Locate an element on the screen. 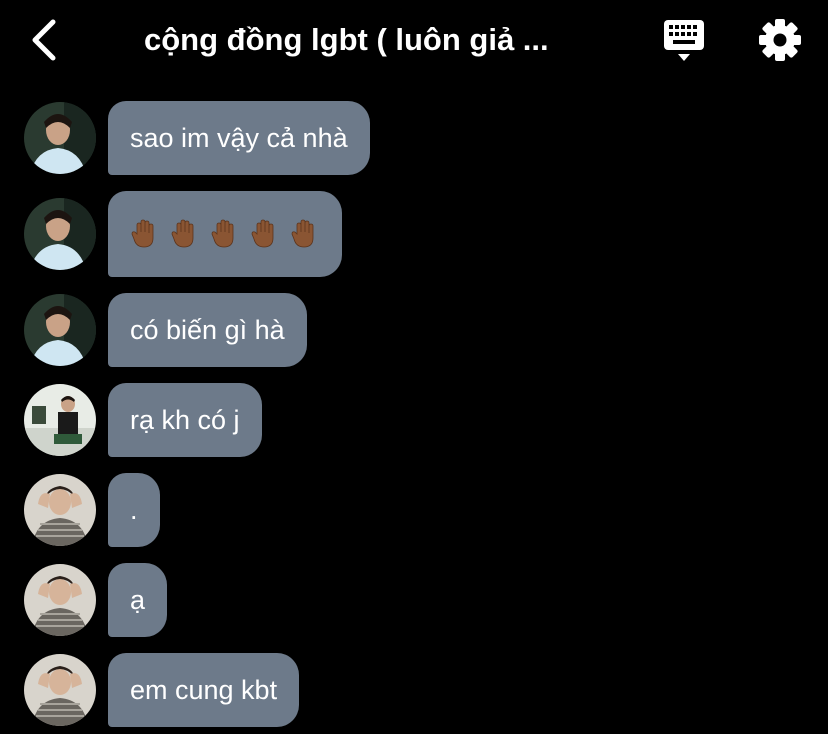  emoji-group is located at coordinates (225, 234).